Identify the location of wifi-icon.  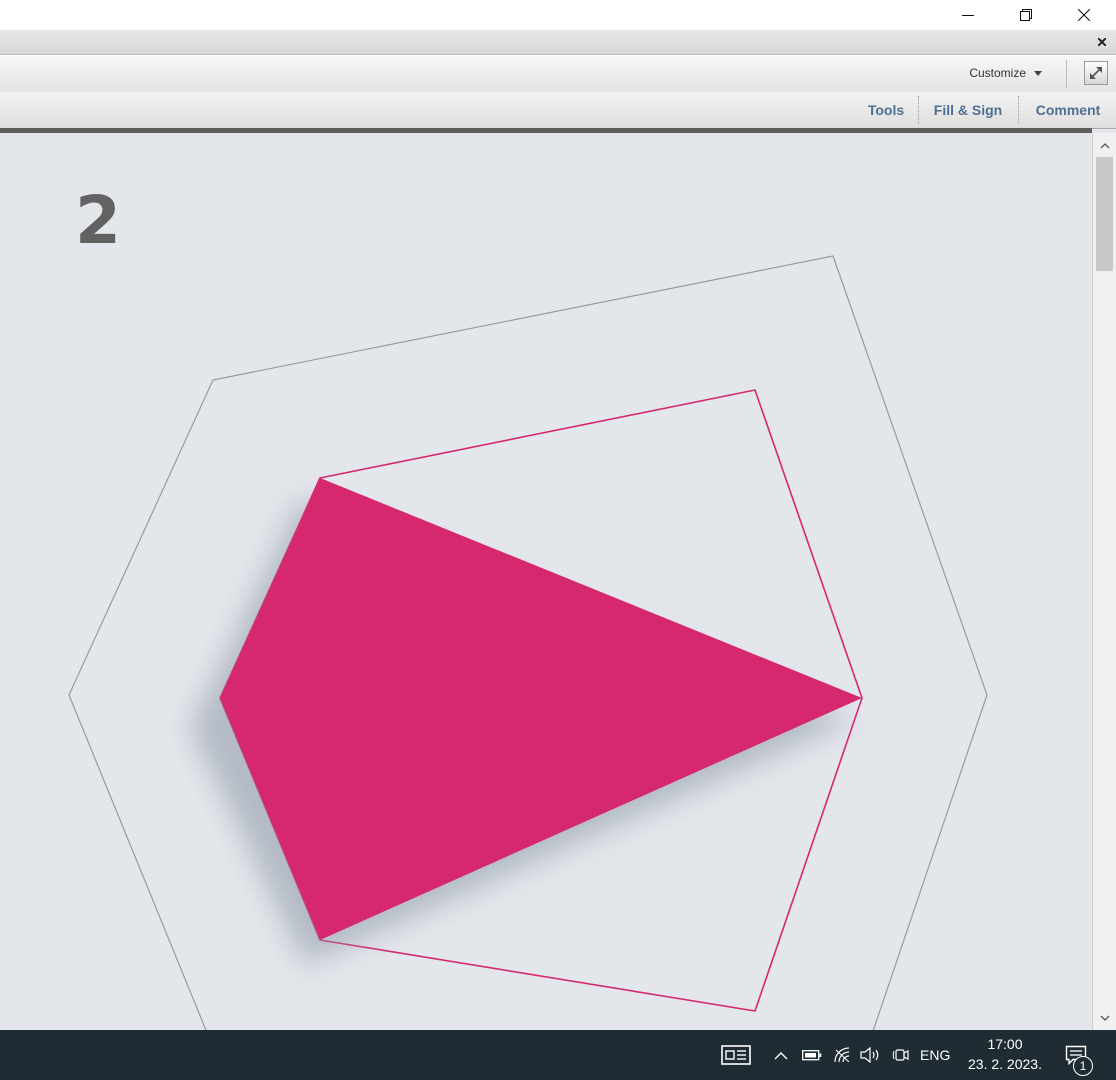
(842, 1055).